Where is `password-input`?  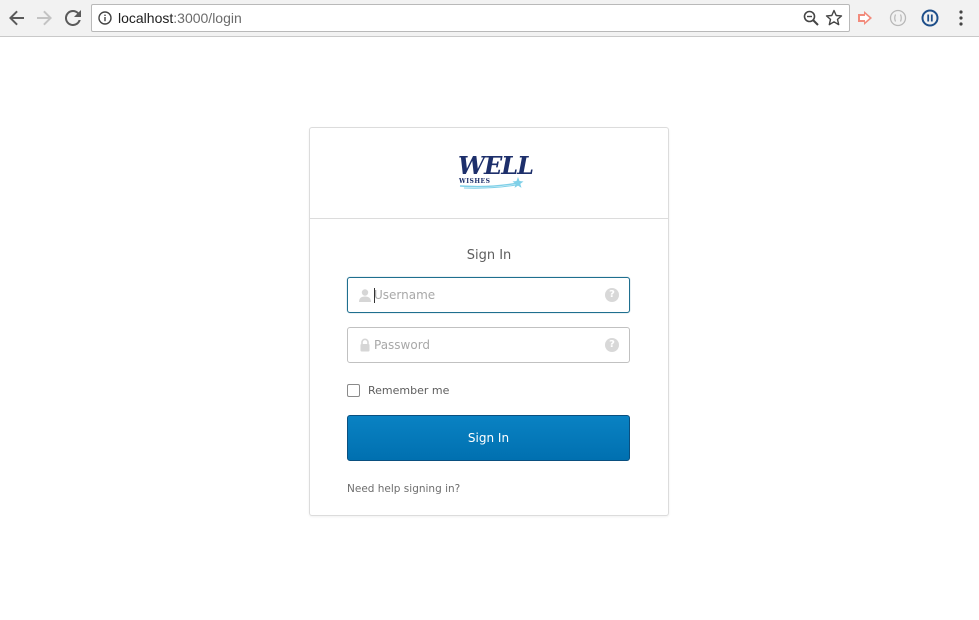
password-input is located at coordinates (484, 345).